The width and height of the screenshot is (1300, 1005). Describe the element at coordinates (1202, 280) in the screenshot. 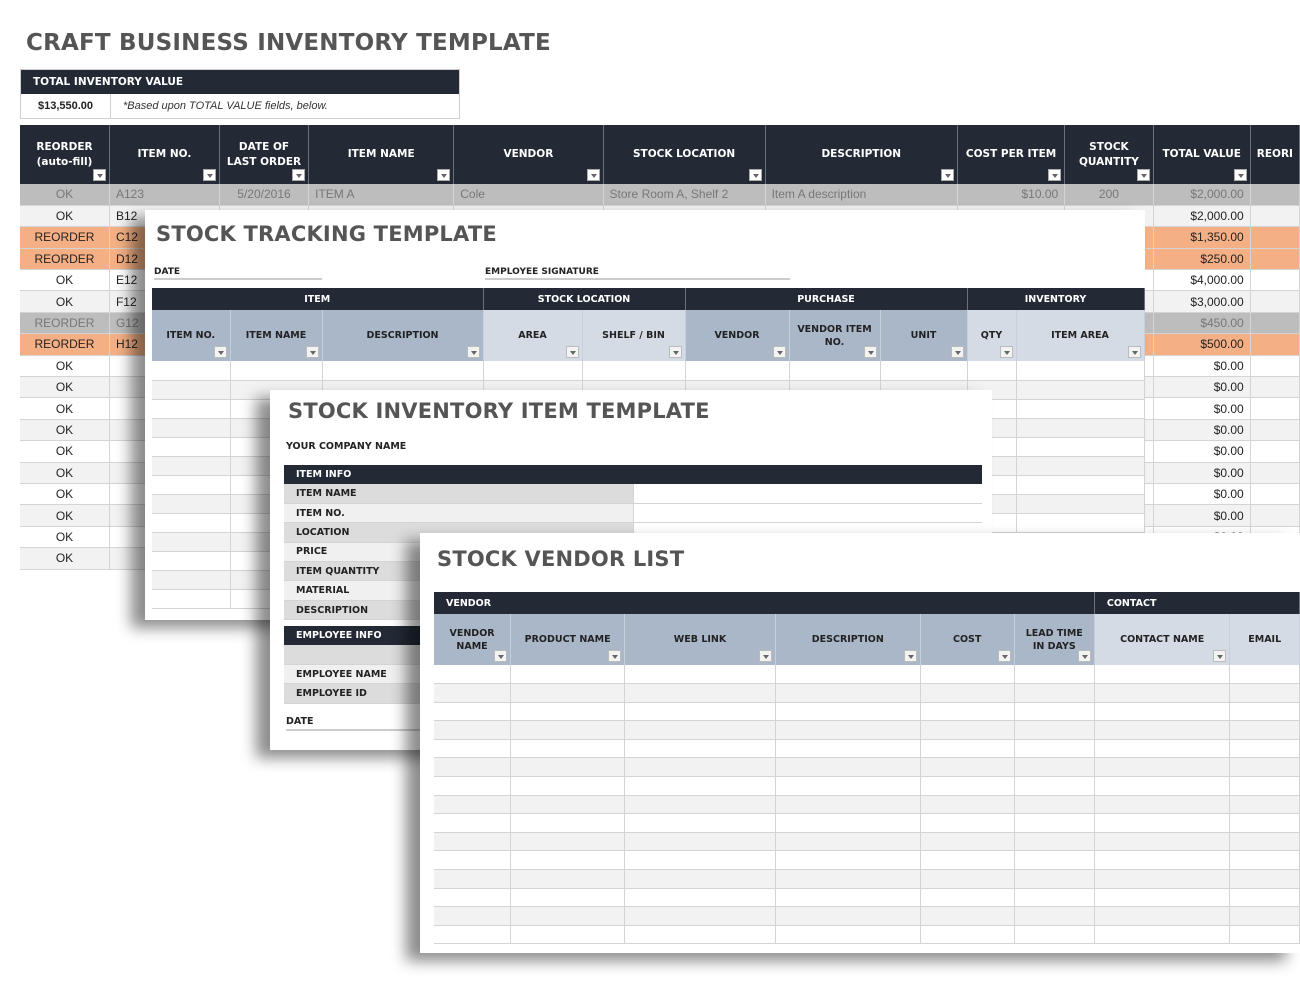

I see `cell-total: $4,000.00` at that location.